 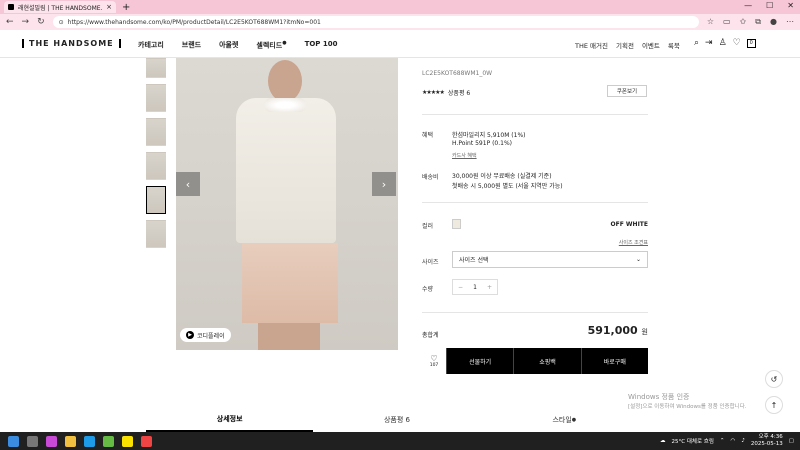 I want to click on size-select: 사이즈 선택 ⌄, so click(x=550, y=259).